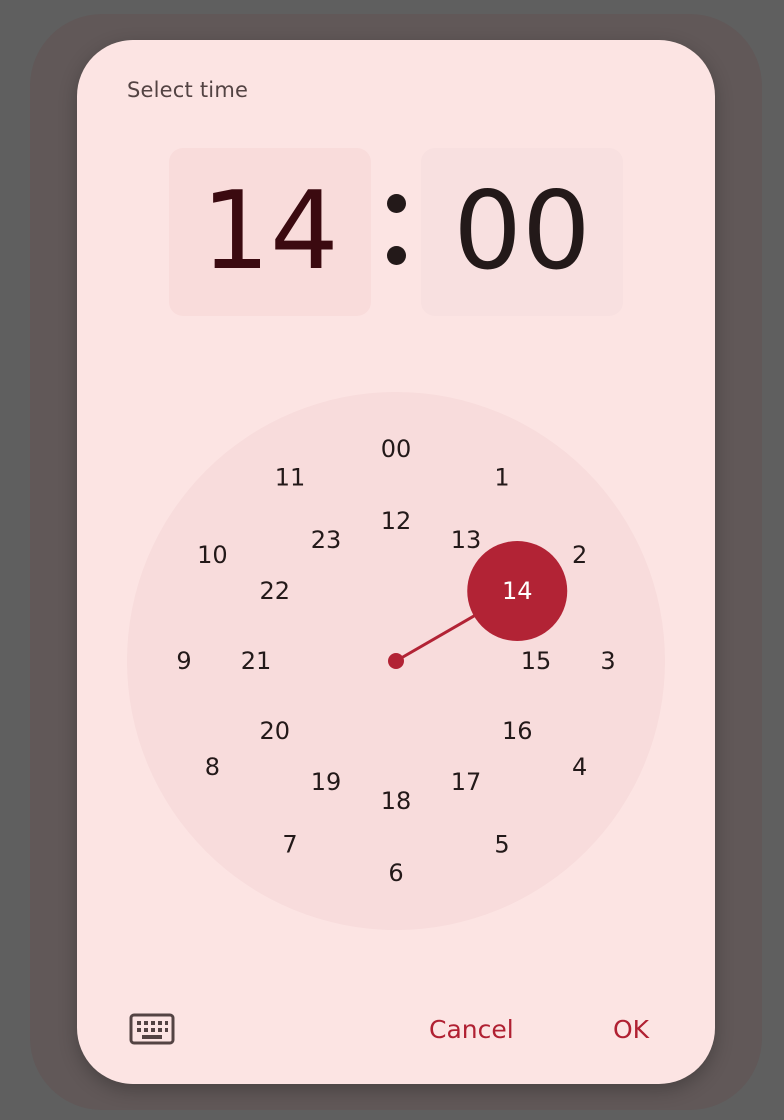  Describe the element at coordinates (517, 731) in the screenshot. I see `clock-number-16: 16` at that location.